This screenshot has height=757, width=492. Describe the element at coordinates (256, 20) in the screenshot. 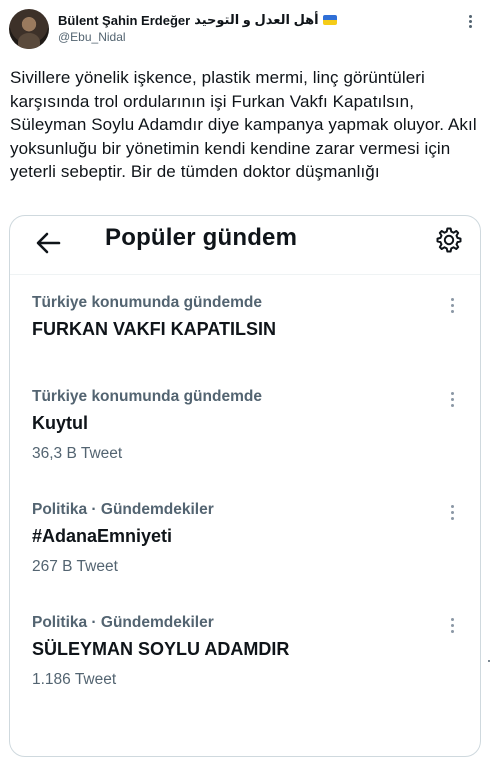

I see `author-name-arabic: أهل العدل و التوحيد` at that location.